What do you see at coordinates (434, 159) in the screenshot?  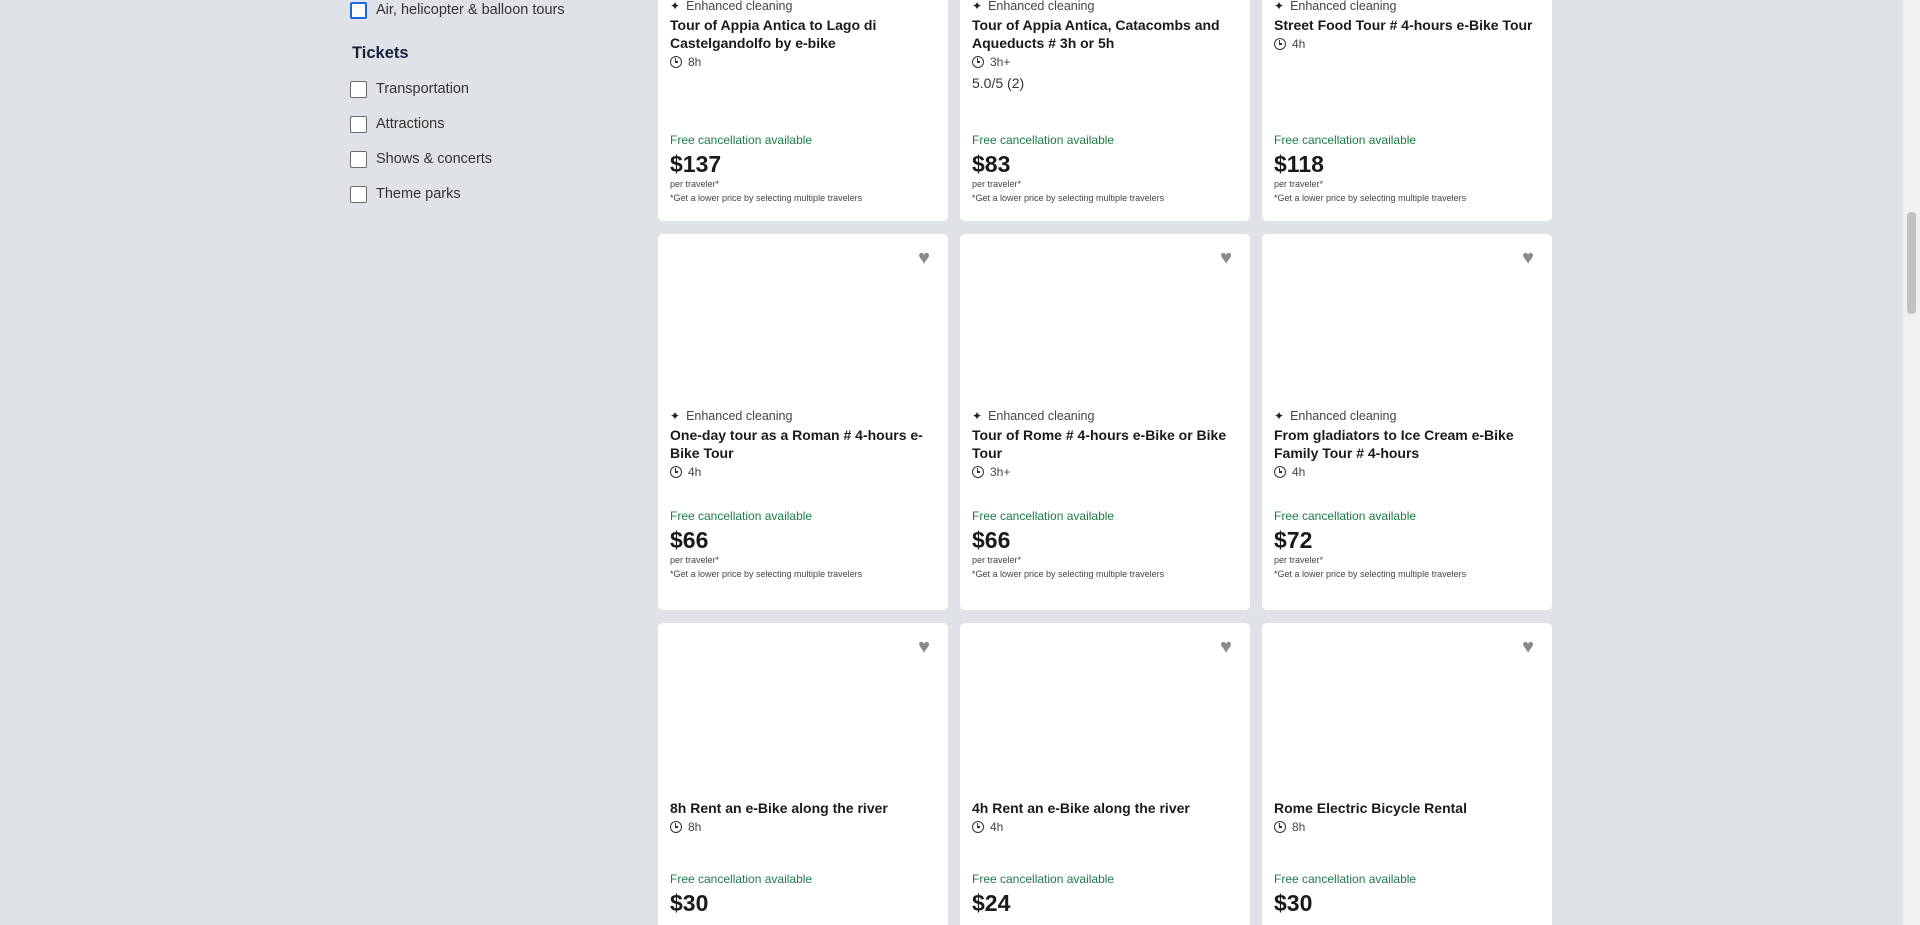 I see `filter-shows-concerts-label: Shows & concerts` at bounding box center [434, 159].